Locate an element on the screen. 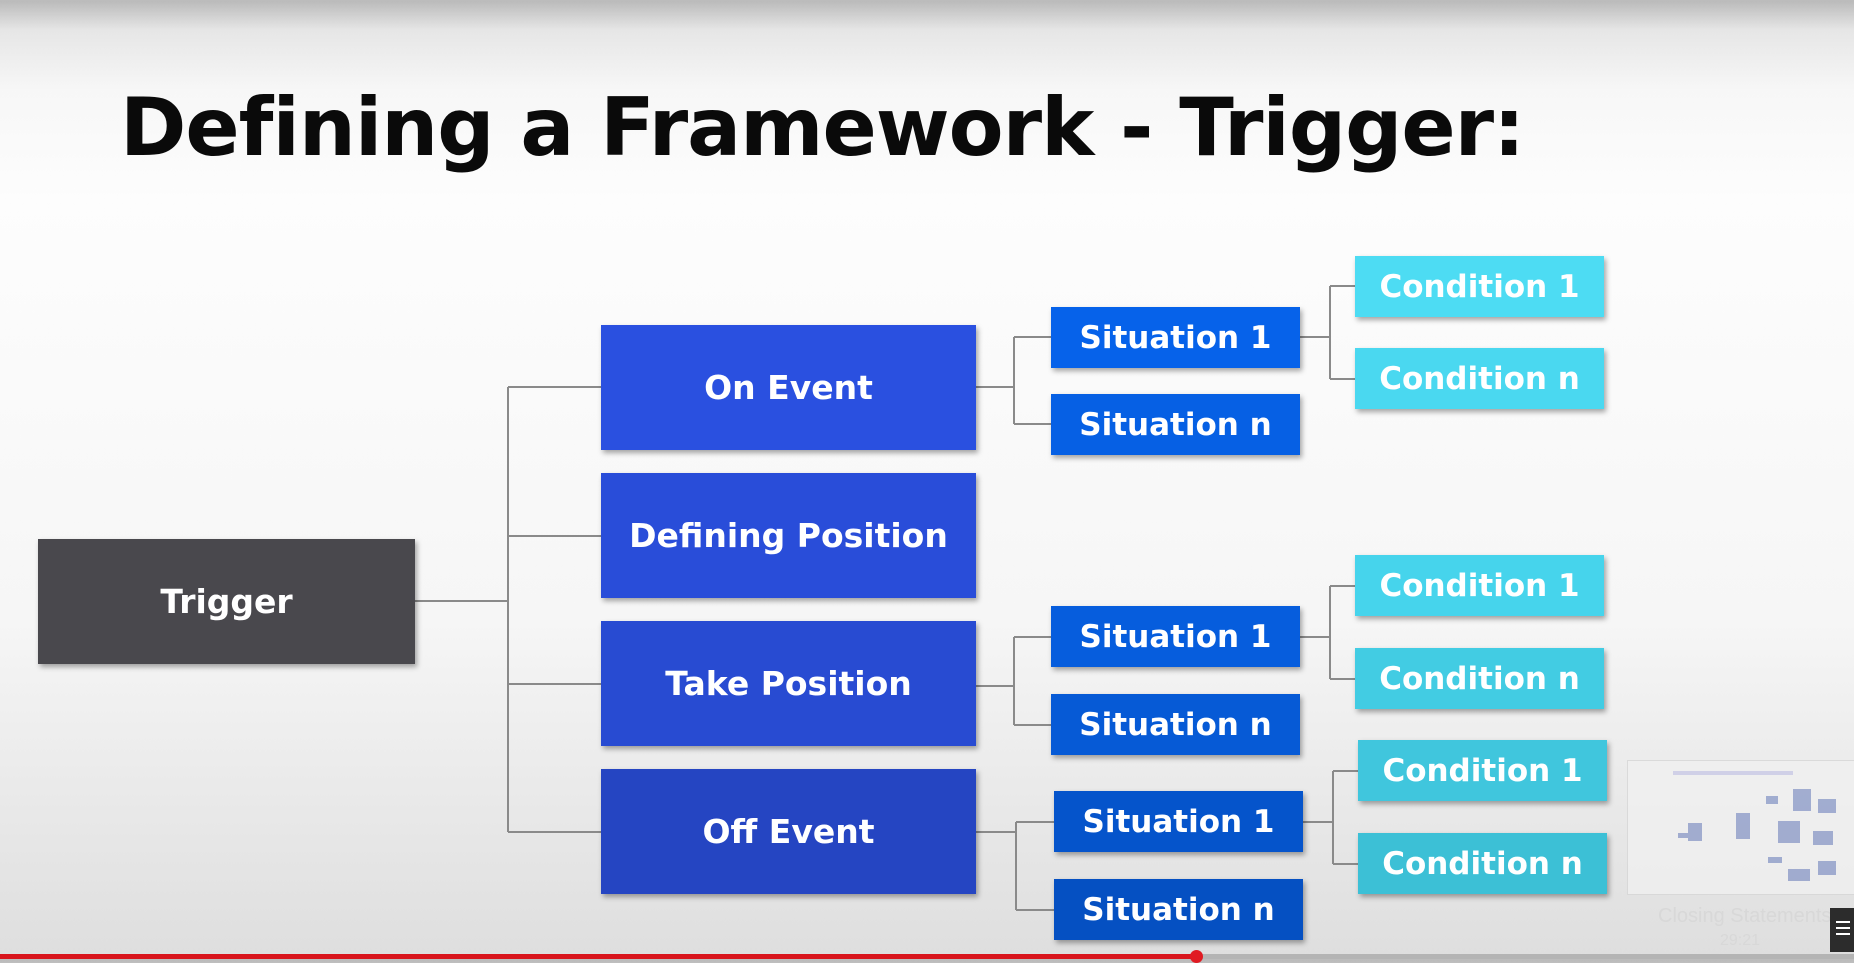  on-event-situation-n: Situation n is located at coordinates (1175, 424).